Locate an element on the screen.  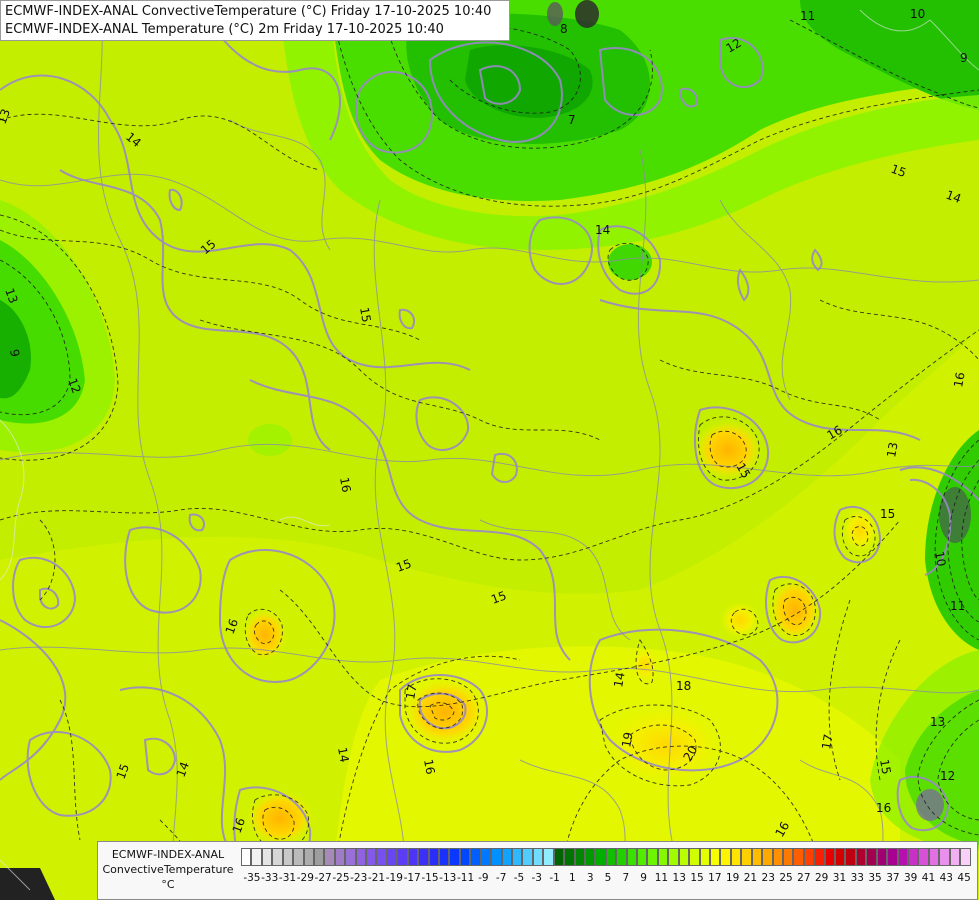
legend-tick-label: 1 is located at coordinates (572, 878).